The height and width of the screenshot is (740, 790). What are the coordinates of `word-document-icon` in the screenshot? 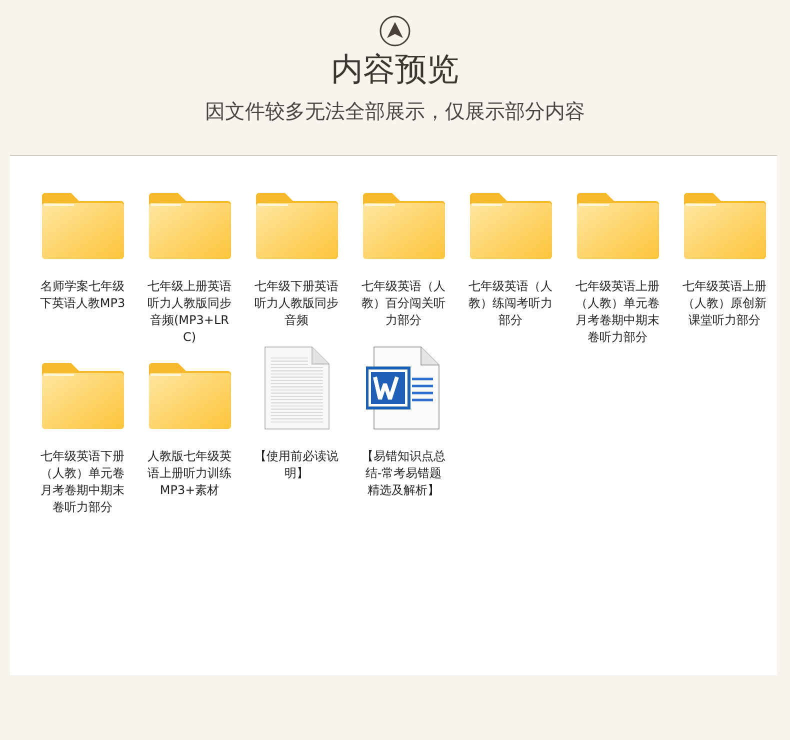 It's located at (404, 388).